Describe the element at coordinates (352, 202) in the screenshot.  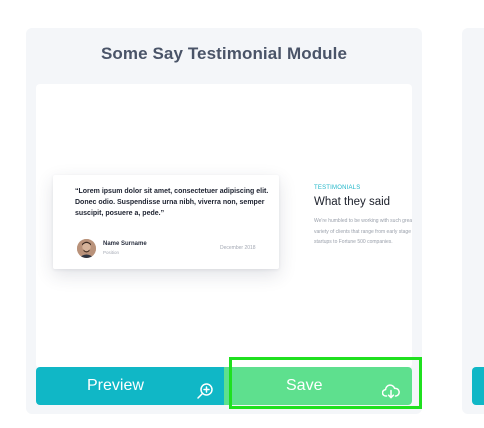
I see `section-heading: What they said` at that location.